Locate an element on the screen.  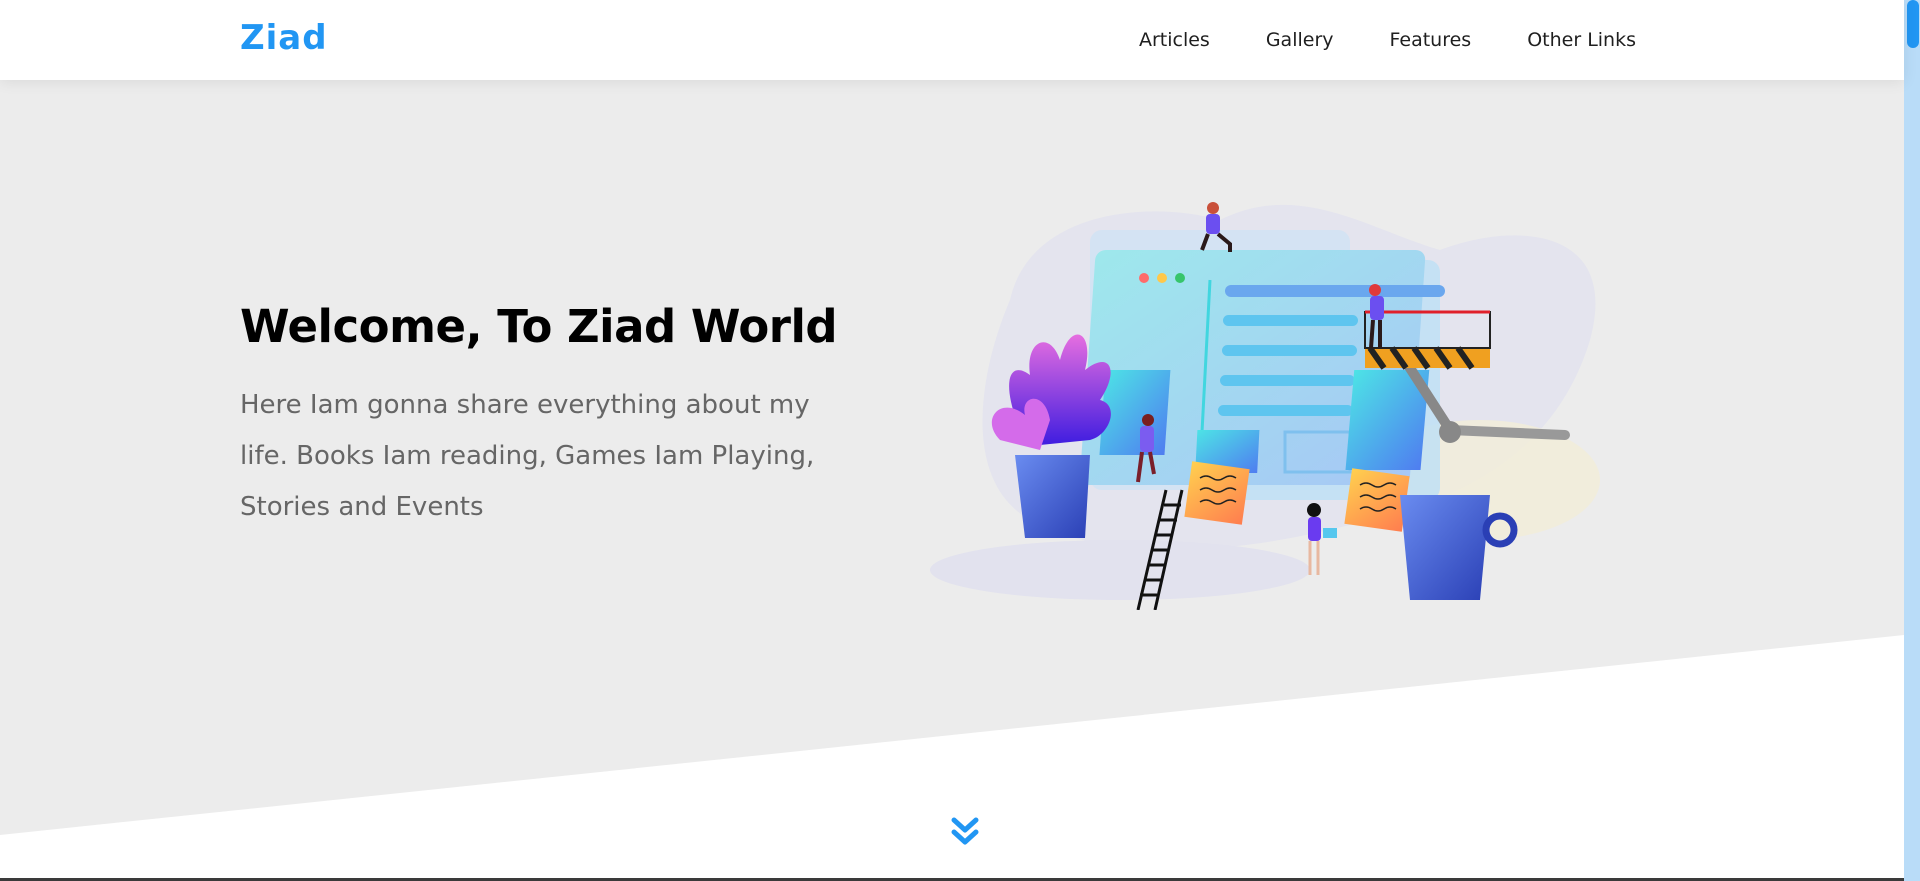
site-logo: Ziad is located at coordinates (284, 38).